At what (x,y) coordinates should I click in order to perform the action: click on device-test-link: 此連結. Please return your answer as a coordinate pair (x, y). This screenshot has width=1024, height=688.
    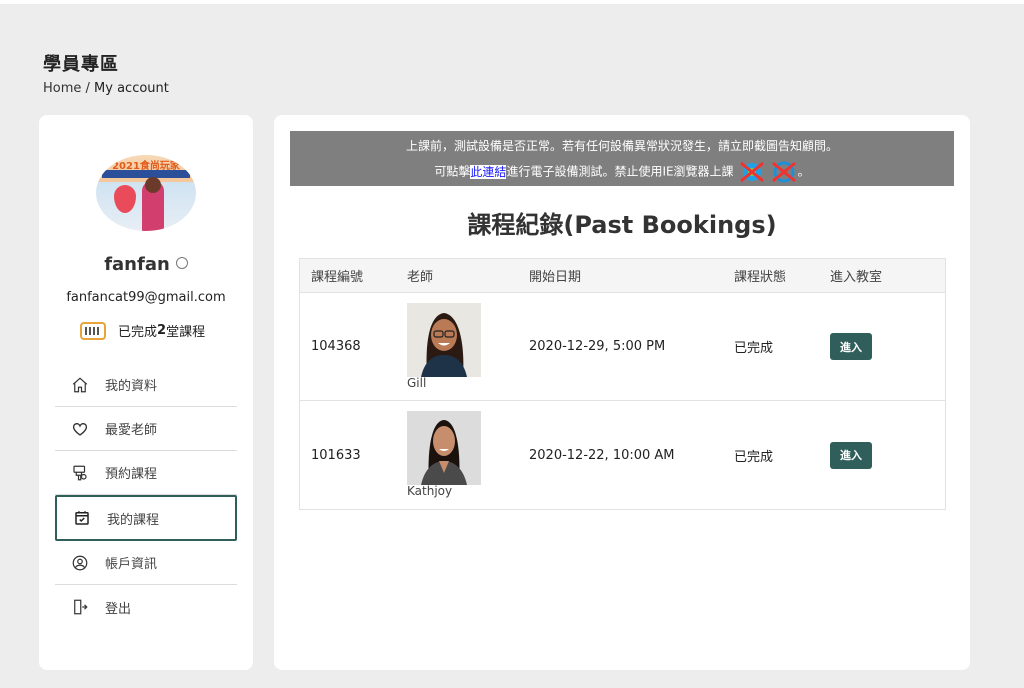
    Looking at the image, I should click on (488, 171).